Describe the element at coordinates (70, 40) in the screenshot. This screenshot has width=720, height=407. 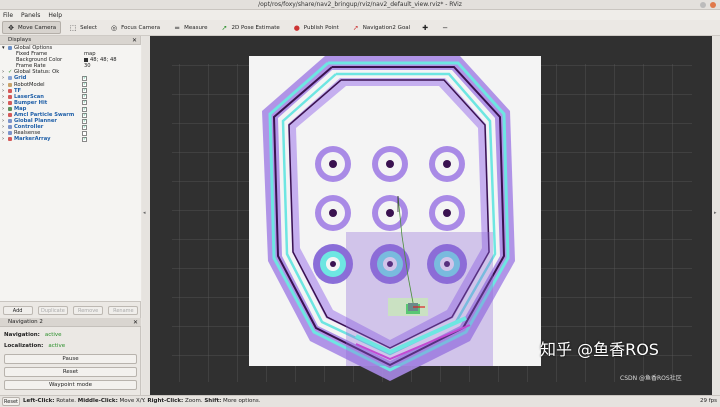
I see `displays-panel-header: Displays ✕` at that location.